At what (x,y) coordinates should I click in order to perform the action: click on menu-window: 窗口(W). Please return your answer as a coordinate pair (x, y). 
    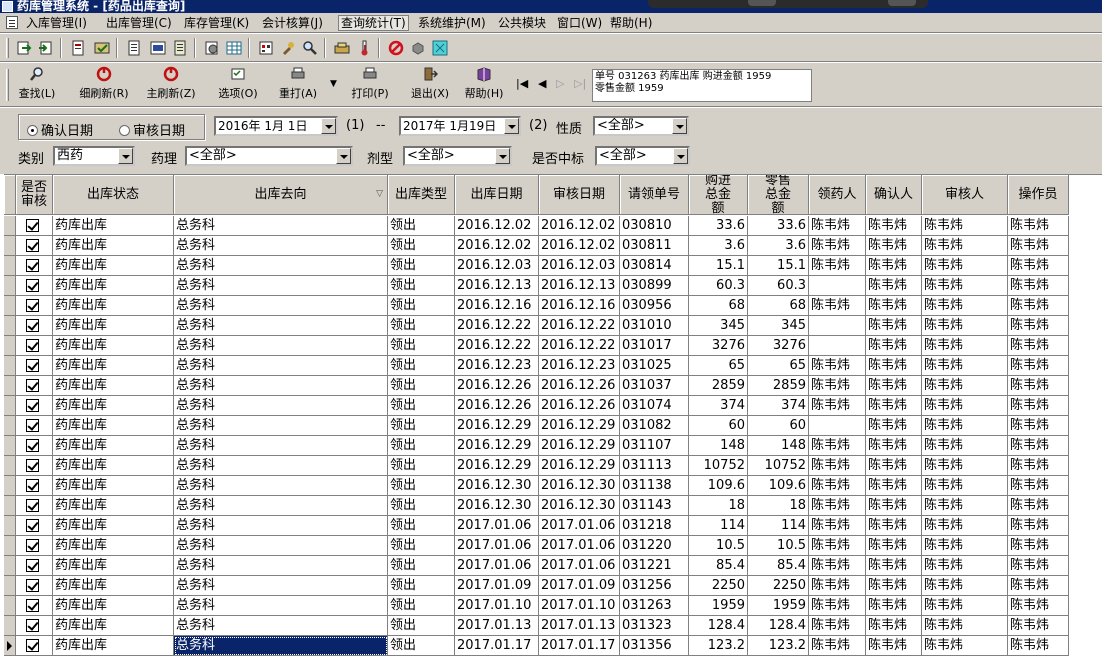
    Looking at the image, I should click on (579, 23).